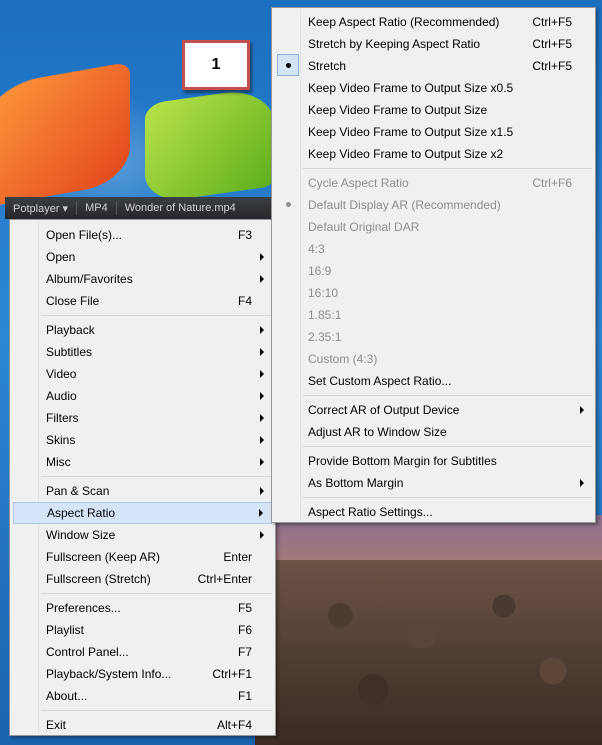  What do you see at coordinates (325, 337) in the screenshot?
I see `menu-item-ar-2-35: 2.35:1` at bounding box center [325, 337].